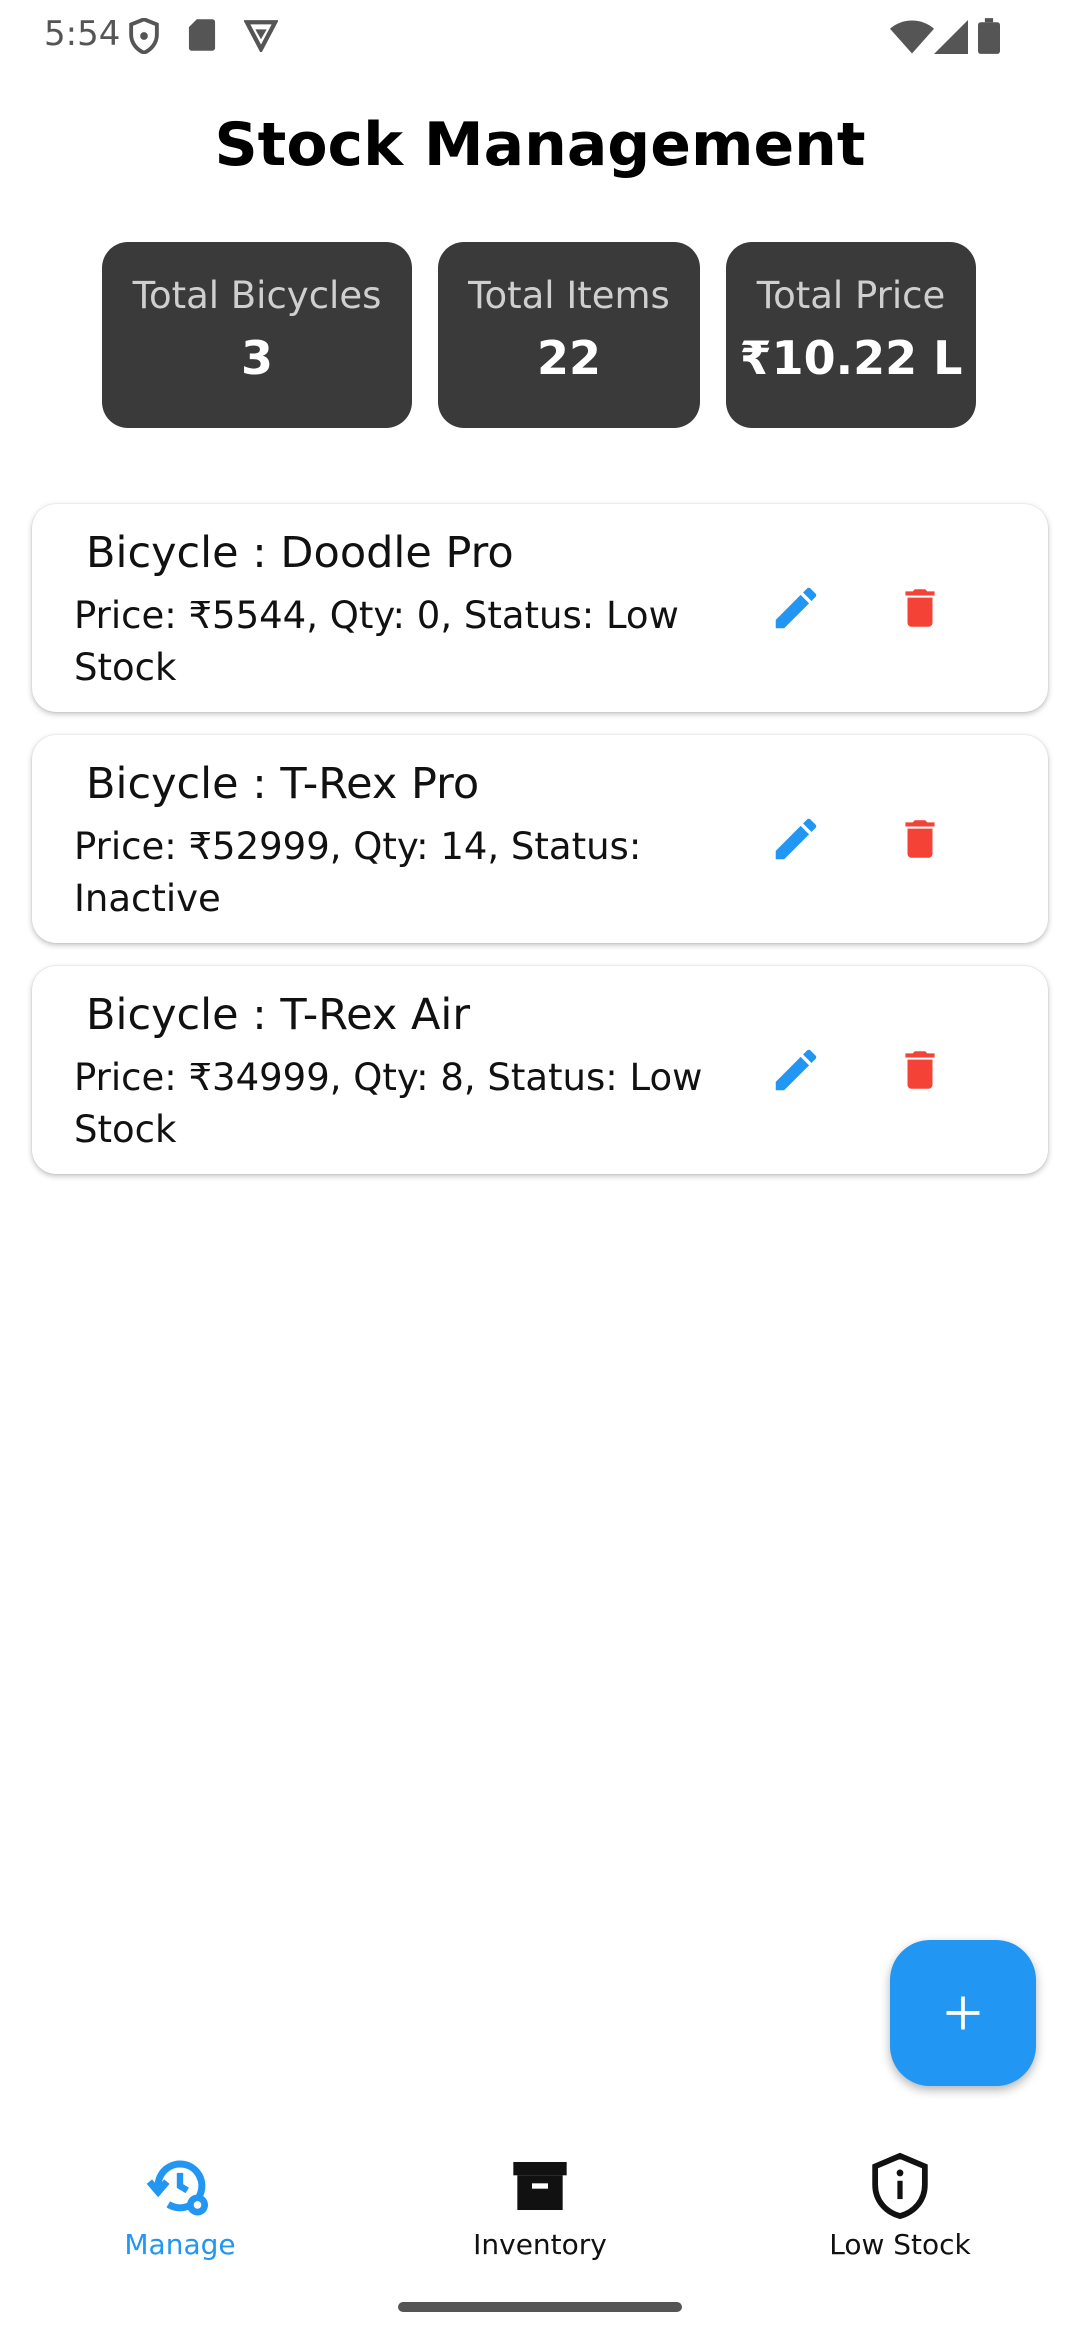  What do you see at coordinates (256, 358) in the screenshot?
I see `stat-value: 3` at bounding box center [256, 358].